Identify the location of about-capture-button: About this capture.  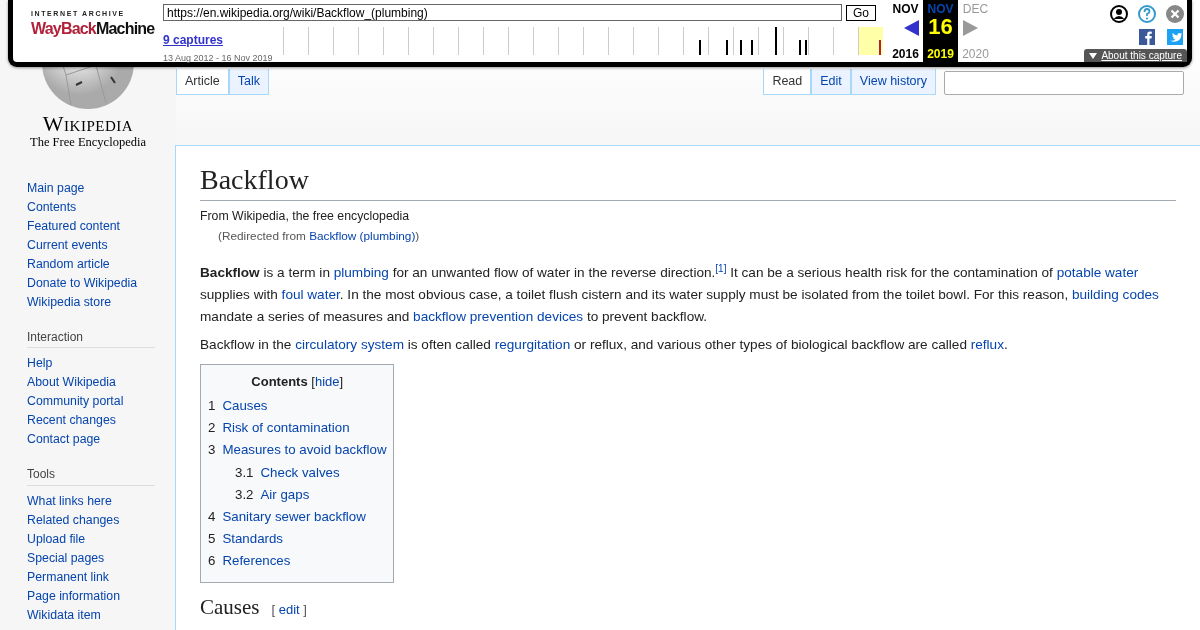
(1135, 55).